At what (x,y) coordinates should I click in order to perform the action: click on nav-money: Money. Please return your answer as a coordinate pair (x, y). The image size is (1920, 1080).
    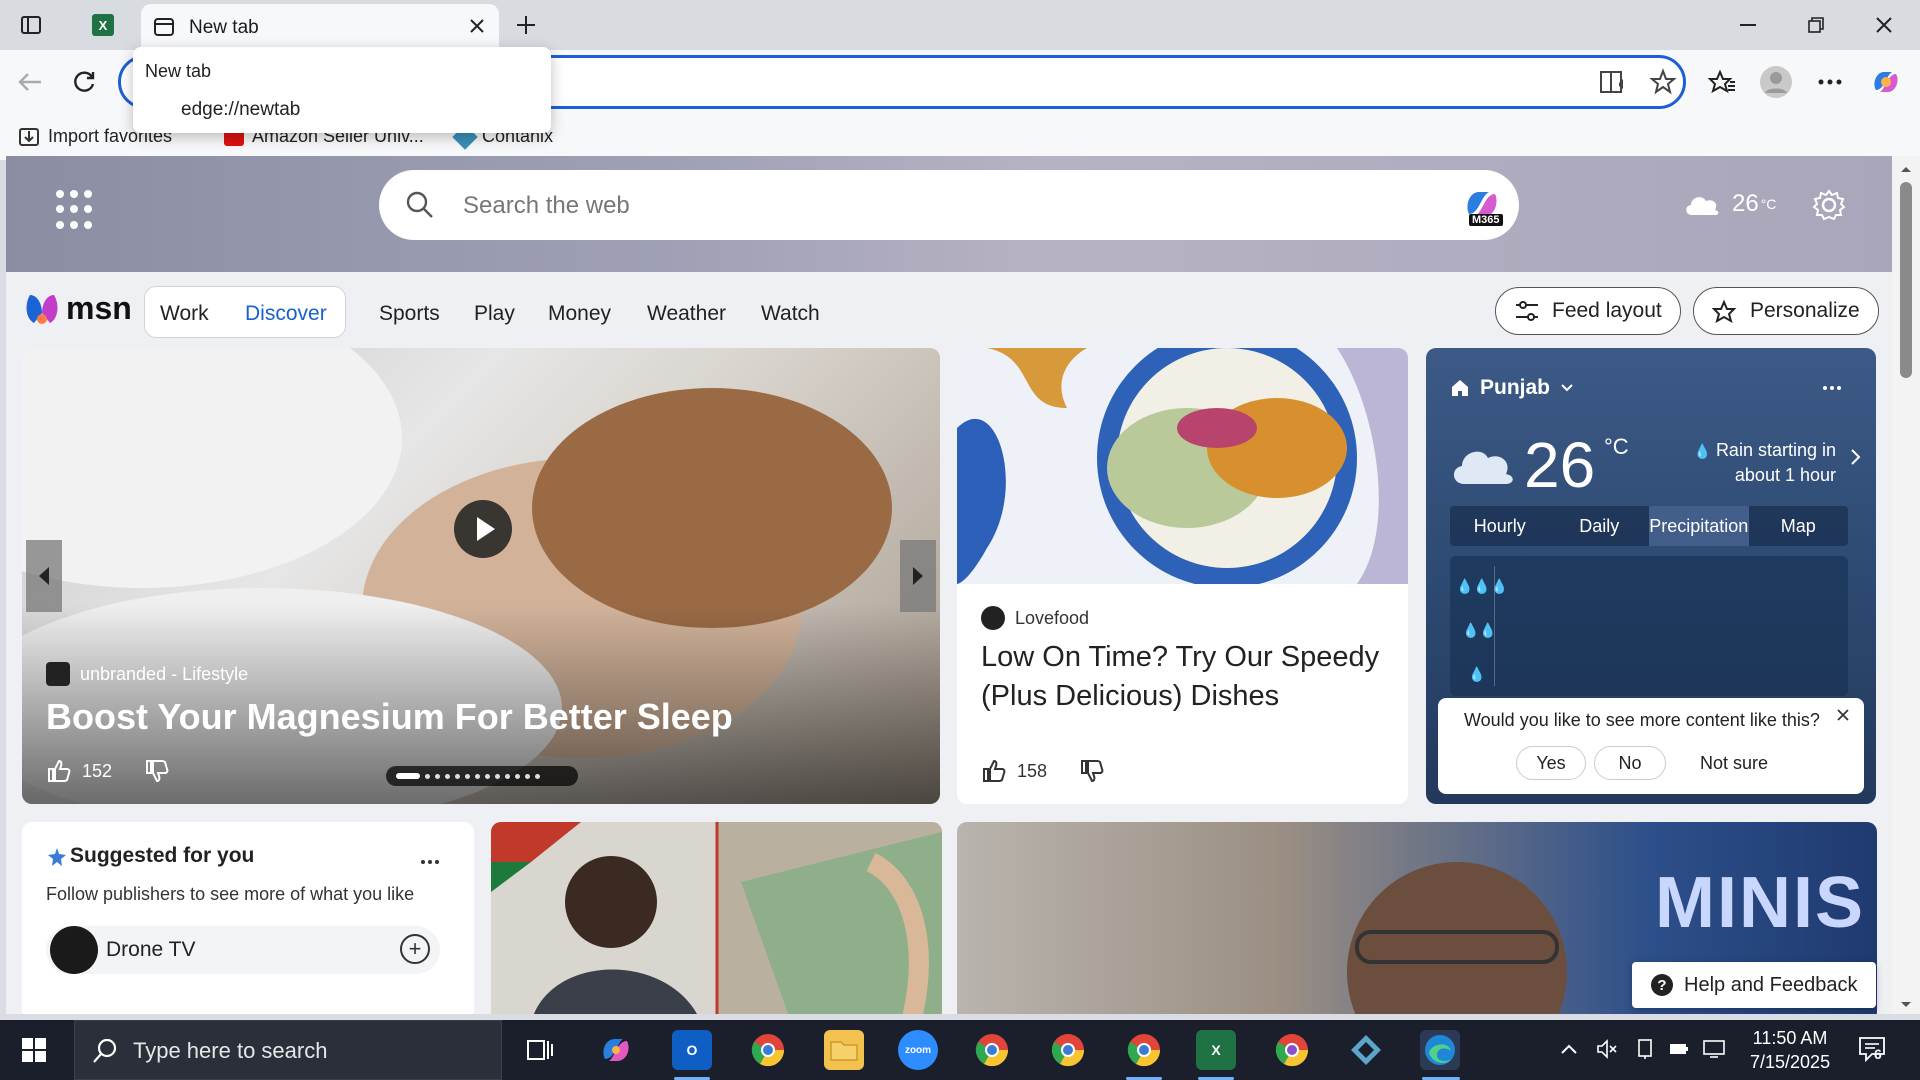
    Looking at the image, I should click on (579, 314).